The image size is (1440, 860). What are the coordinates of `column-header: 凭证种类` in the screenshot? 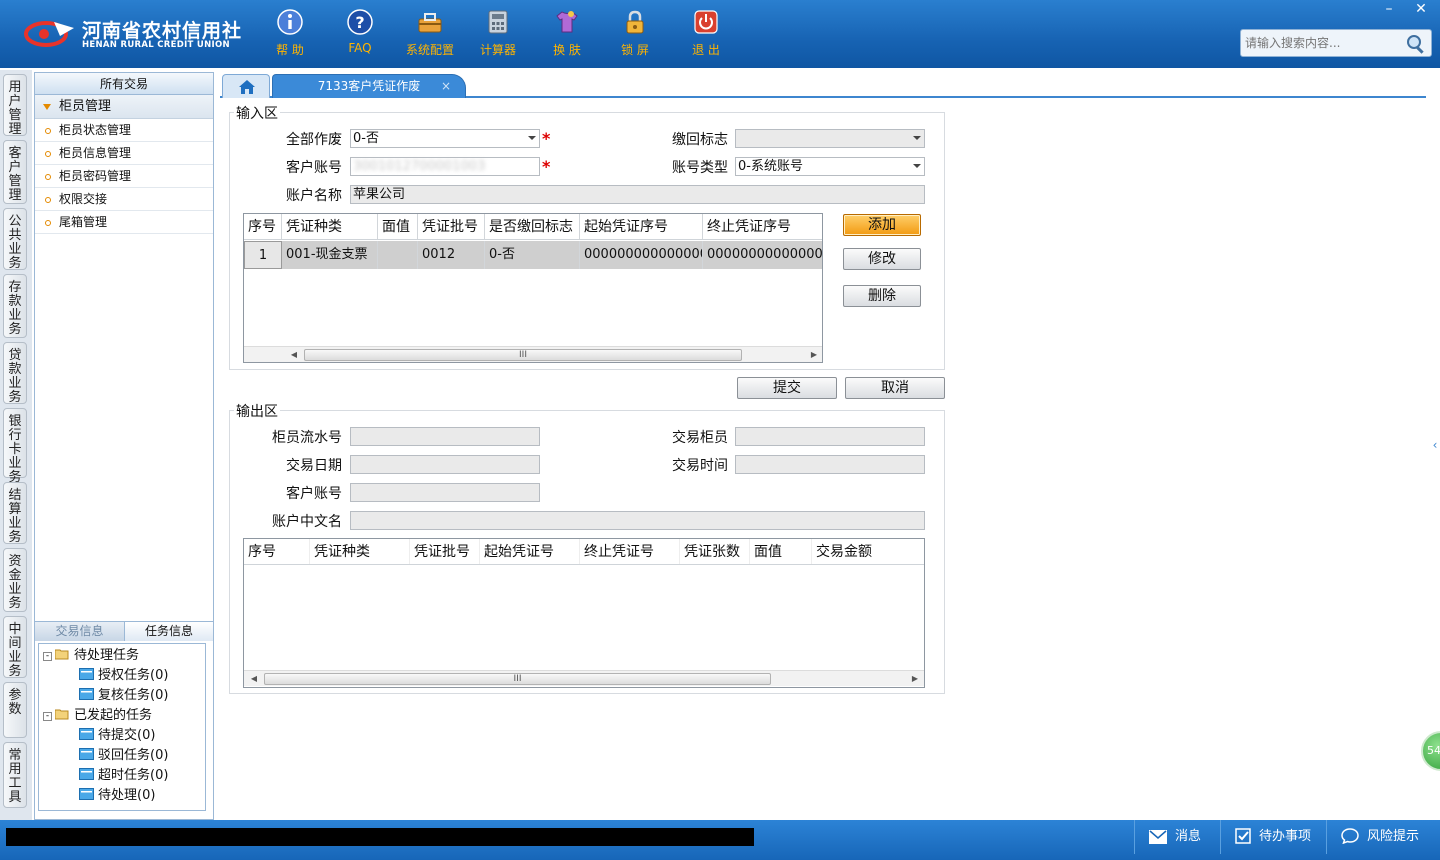 It's located at (330, 226).